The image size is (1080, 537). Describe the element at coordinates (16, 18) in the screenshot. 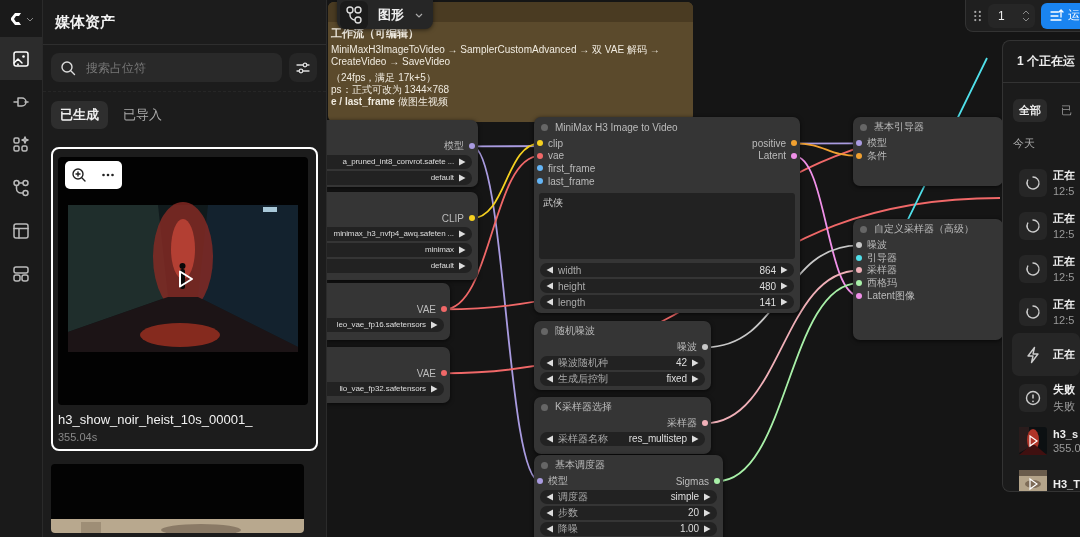

I see `logo-icon` at that location.